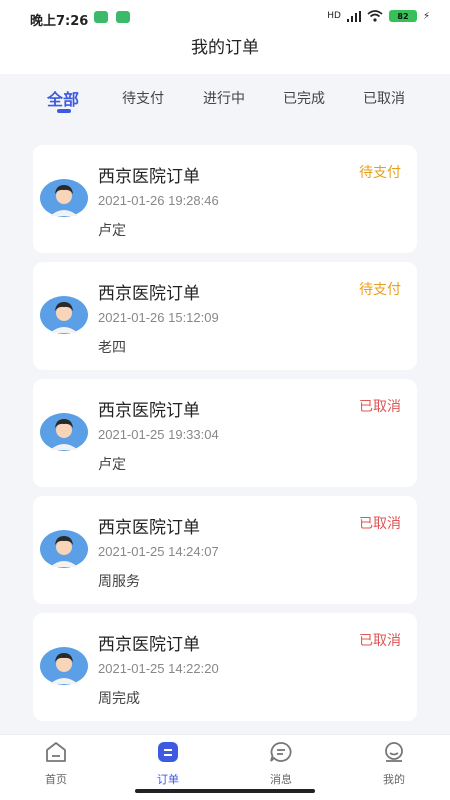 The width and height of the screenshot is (450, 800). I want to click on status-indicators: HD 82 ⚡, so click(378, 16).